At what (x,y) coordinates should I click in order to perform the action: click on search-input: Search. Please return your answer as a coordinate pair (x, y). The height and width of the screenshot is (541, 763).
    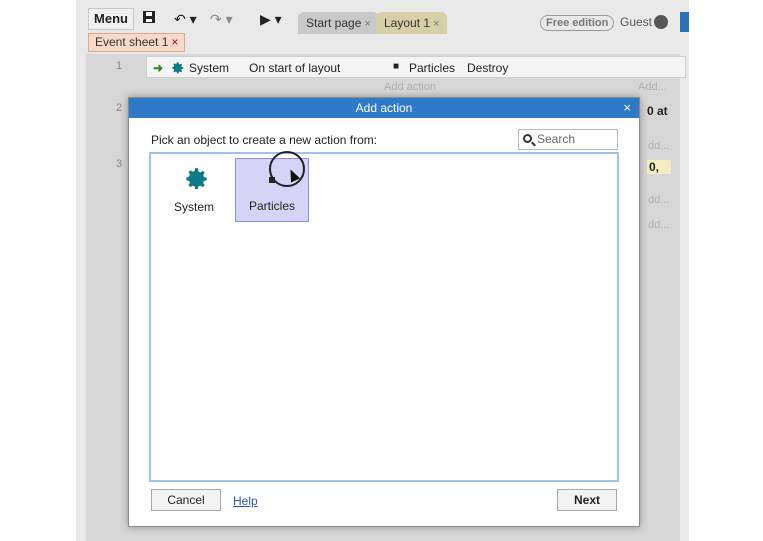
    Looking at the image, I should click on (568, 139).